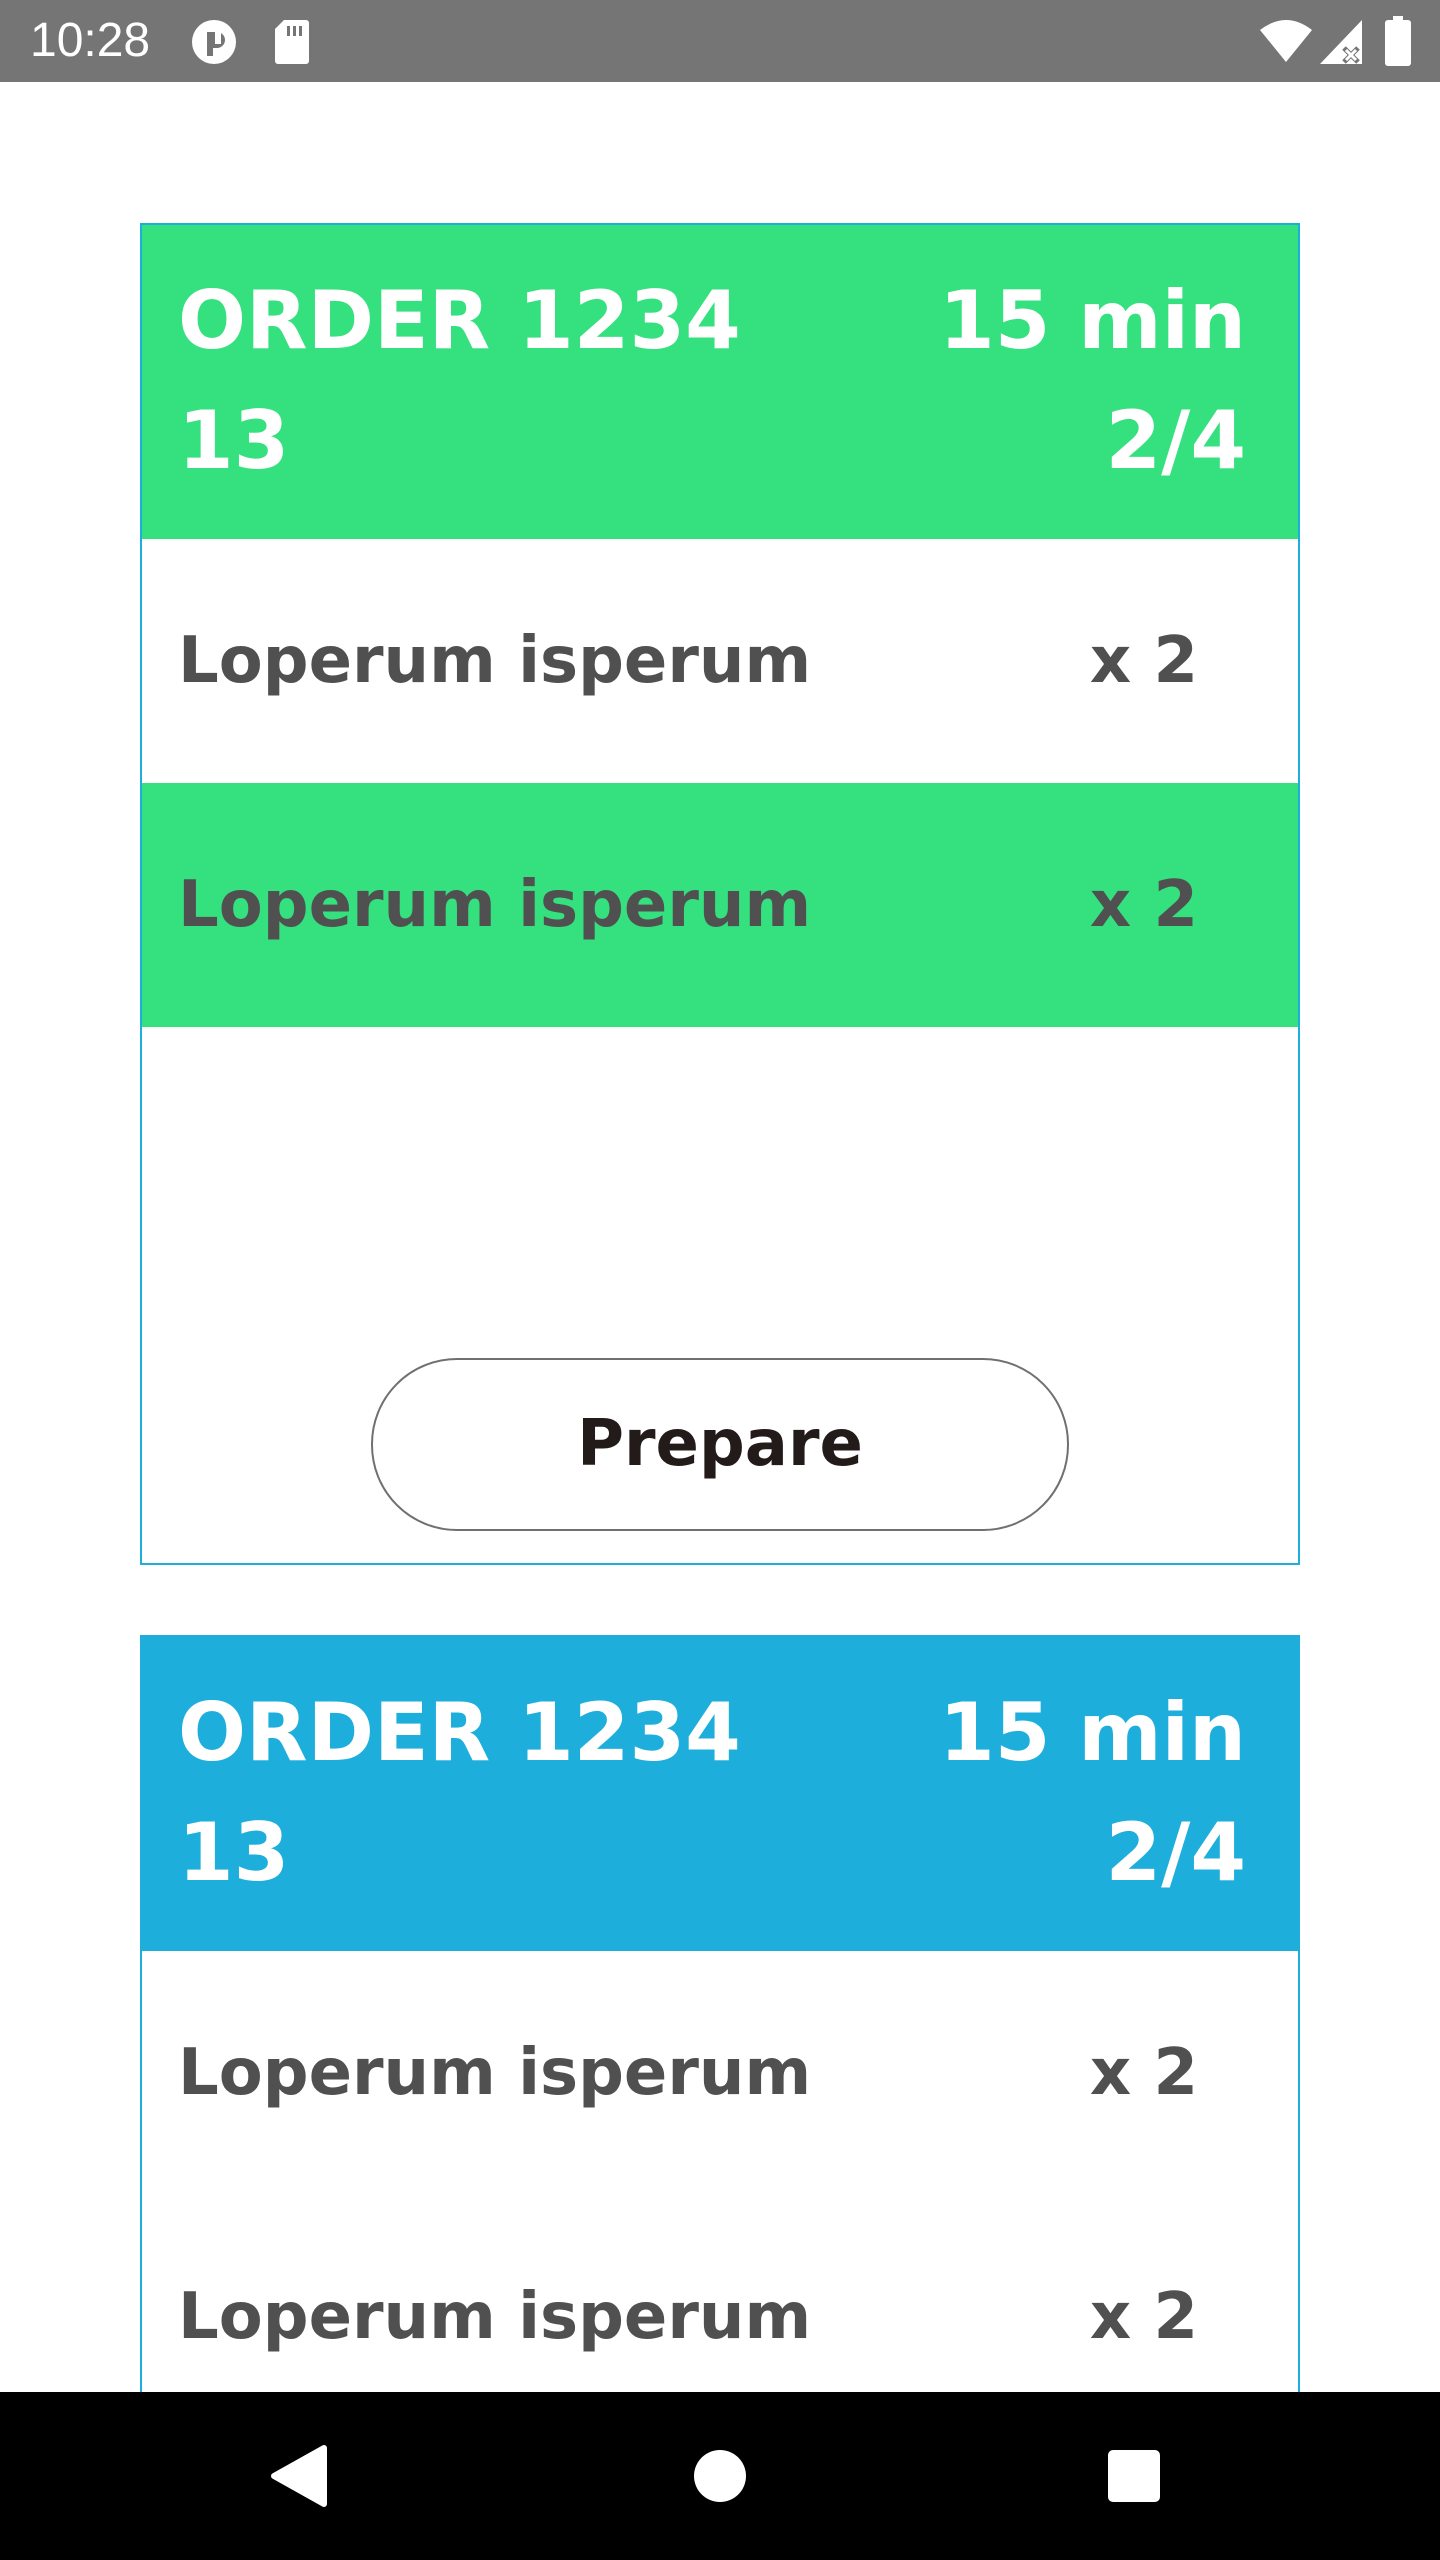 This screenshot has width=1440, height=2560. Describe the element at coordinates (1286, 41) in the screenshot. I see `wifi-icon` at that location.